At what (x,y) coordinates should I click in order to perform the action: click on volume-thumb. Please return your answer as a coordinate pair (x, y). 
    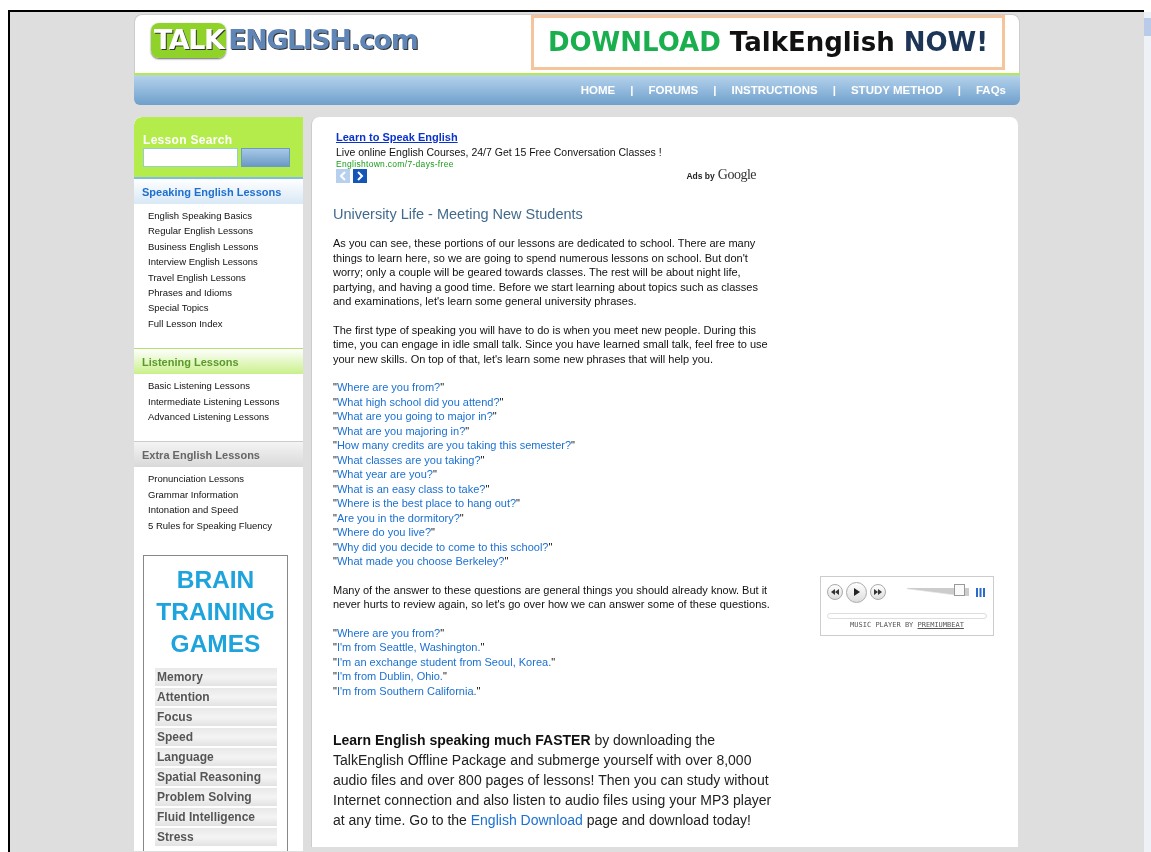
    Looking at the image, I should click on (960, 590).